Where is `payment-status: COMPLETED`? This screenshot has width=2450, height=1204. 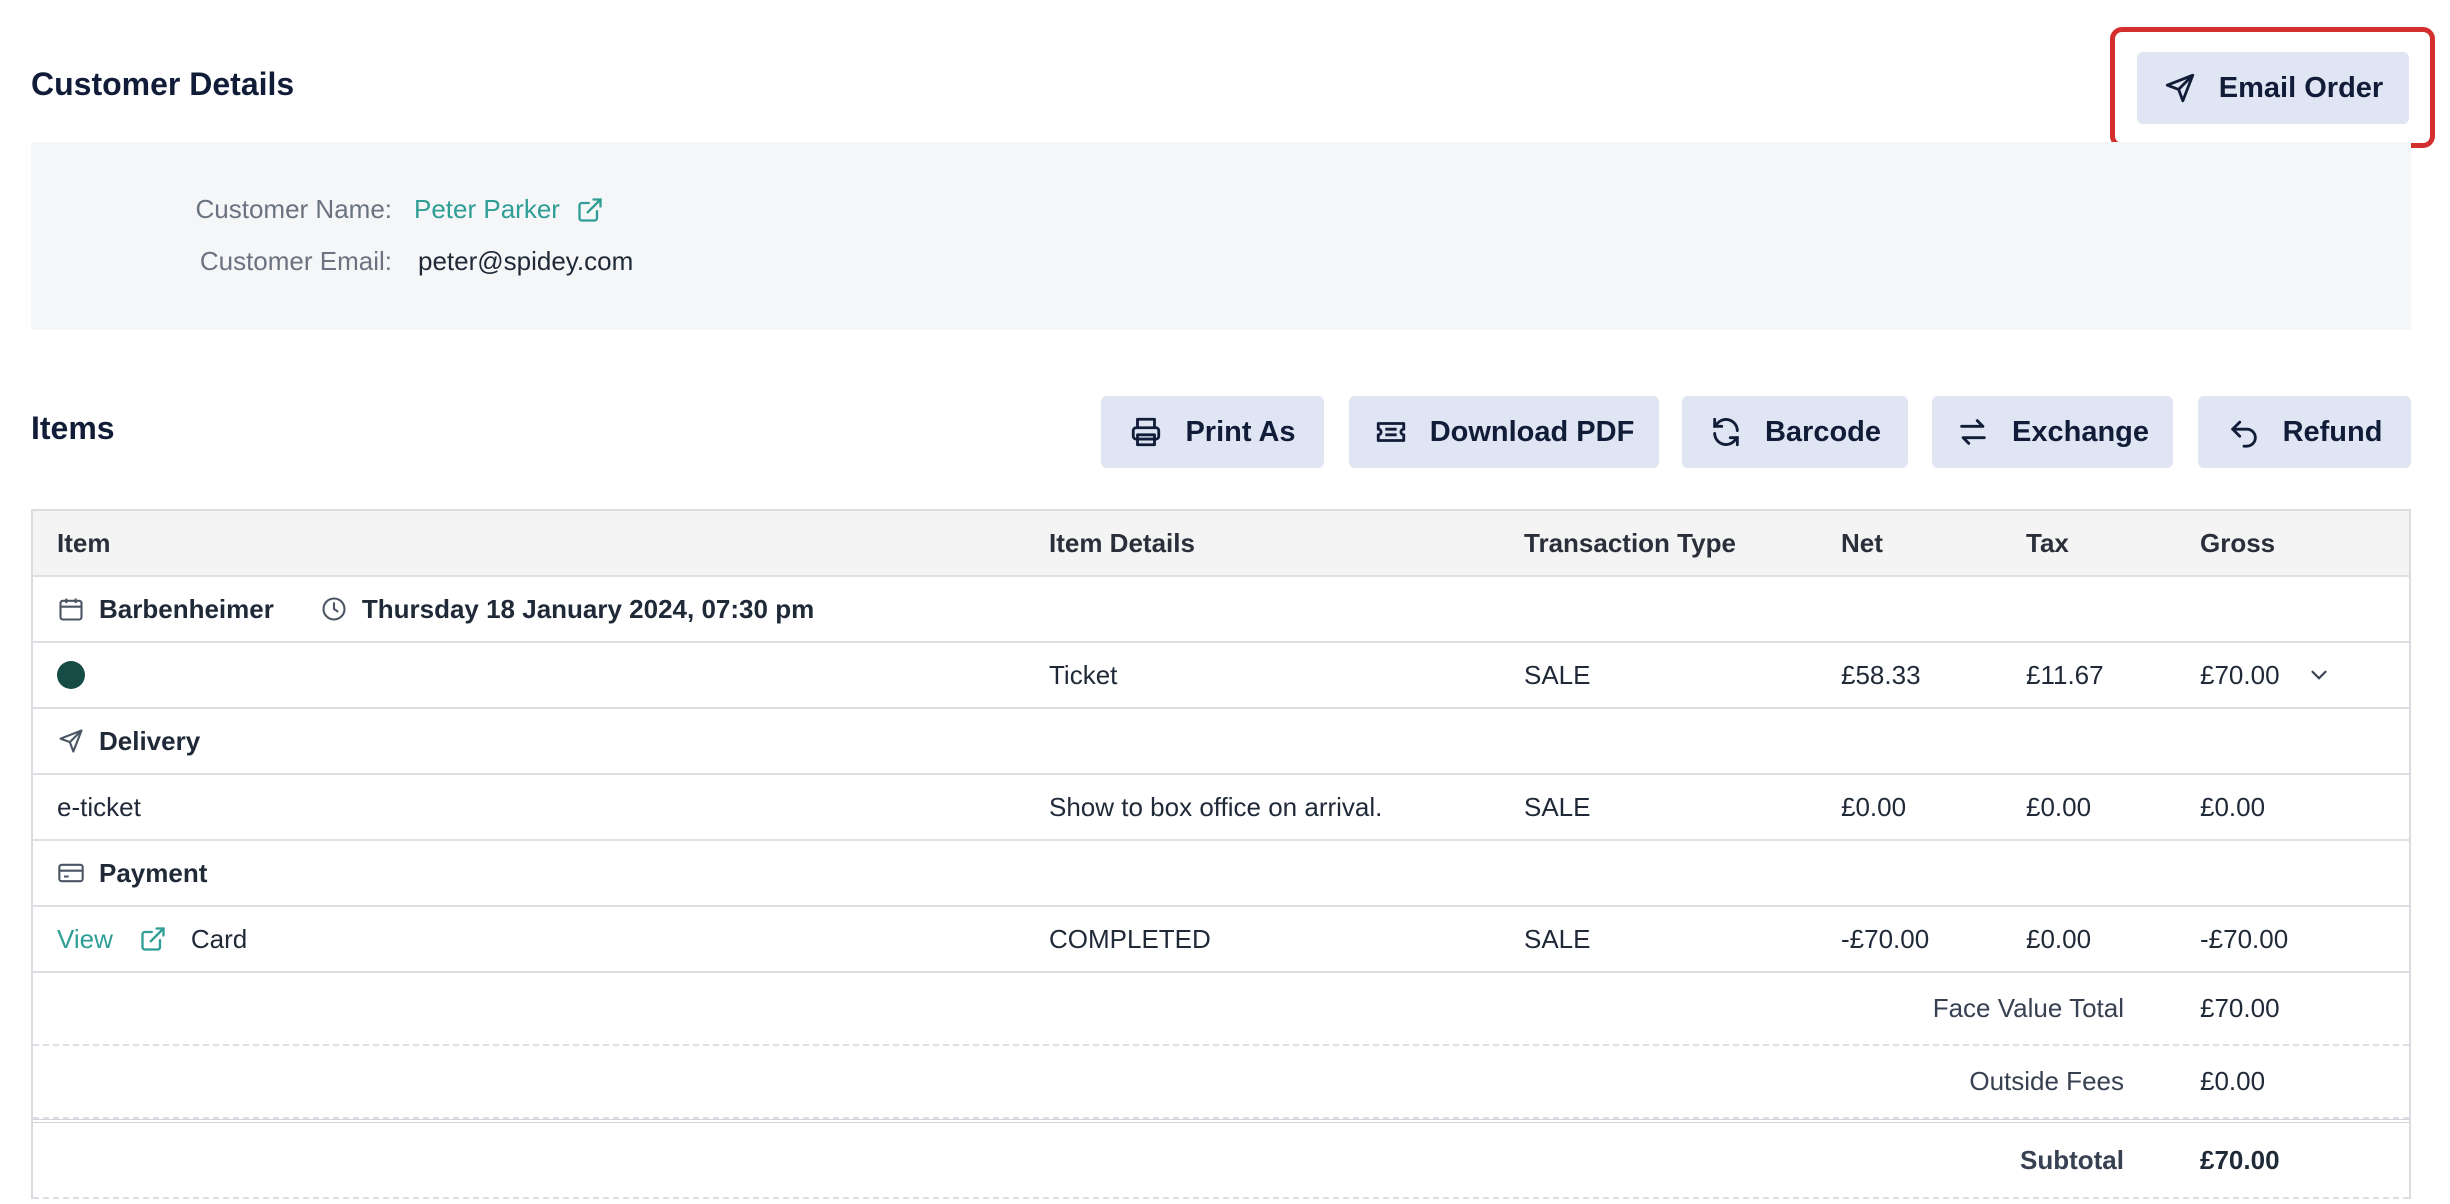 payment-status: COMPLETED is located at coordinates (1130, 938).